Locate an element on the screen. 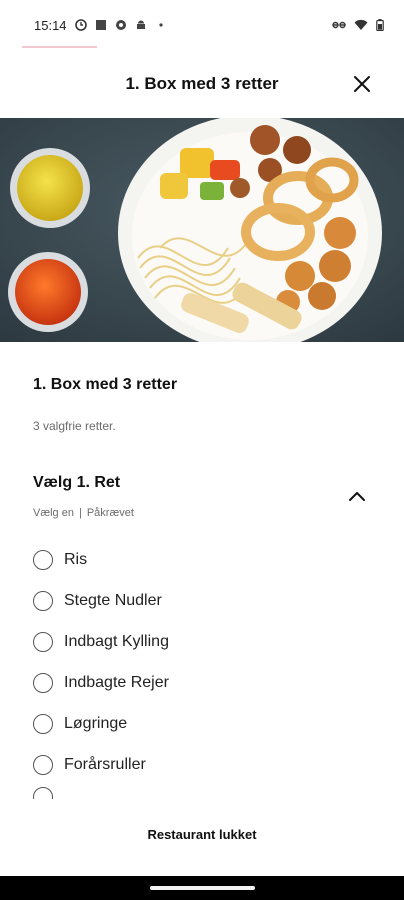 The height and width of the screenshot is (900, 404). modal-header: 1. Box med 3 retter is located at coordinates (202, 84).